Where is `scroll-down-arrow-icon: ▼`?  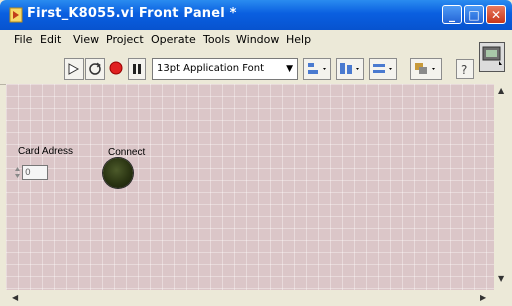 scroll-down-arrow-icon: ▼ is located at coordinates (501, 278).